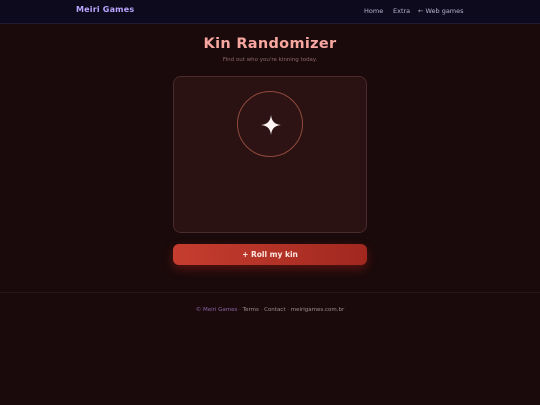 Image resolution: width=540 pixels, height=405 pixels. I want to click on page-subtitle: Find out who you're kinning today., so click(270, 60).